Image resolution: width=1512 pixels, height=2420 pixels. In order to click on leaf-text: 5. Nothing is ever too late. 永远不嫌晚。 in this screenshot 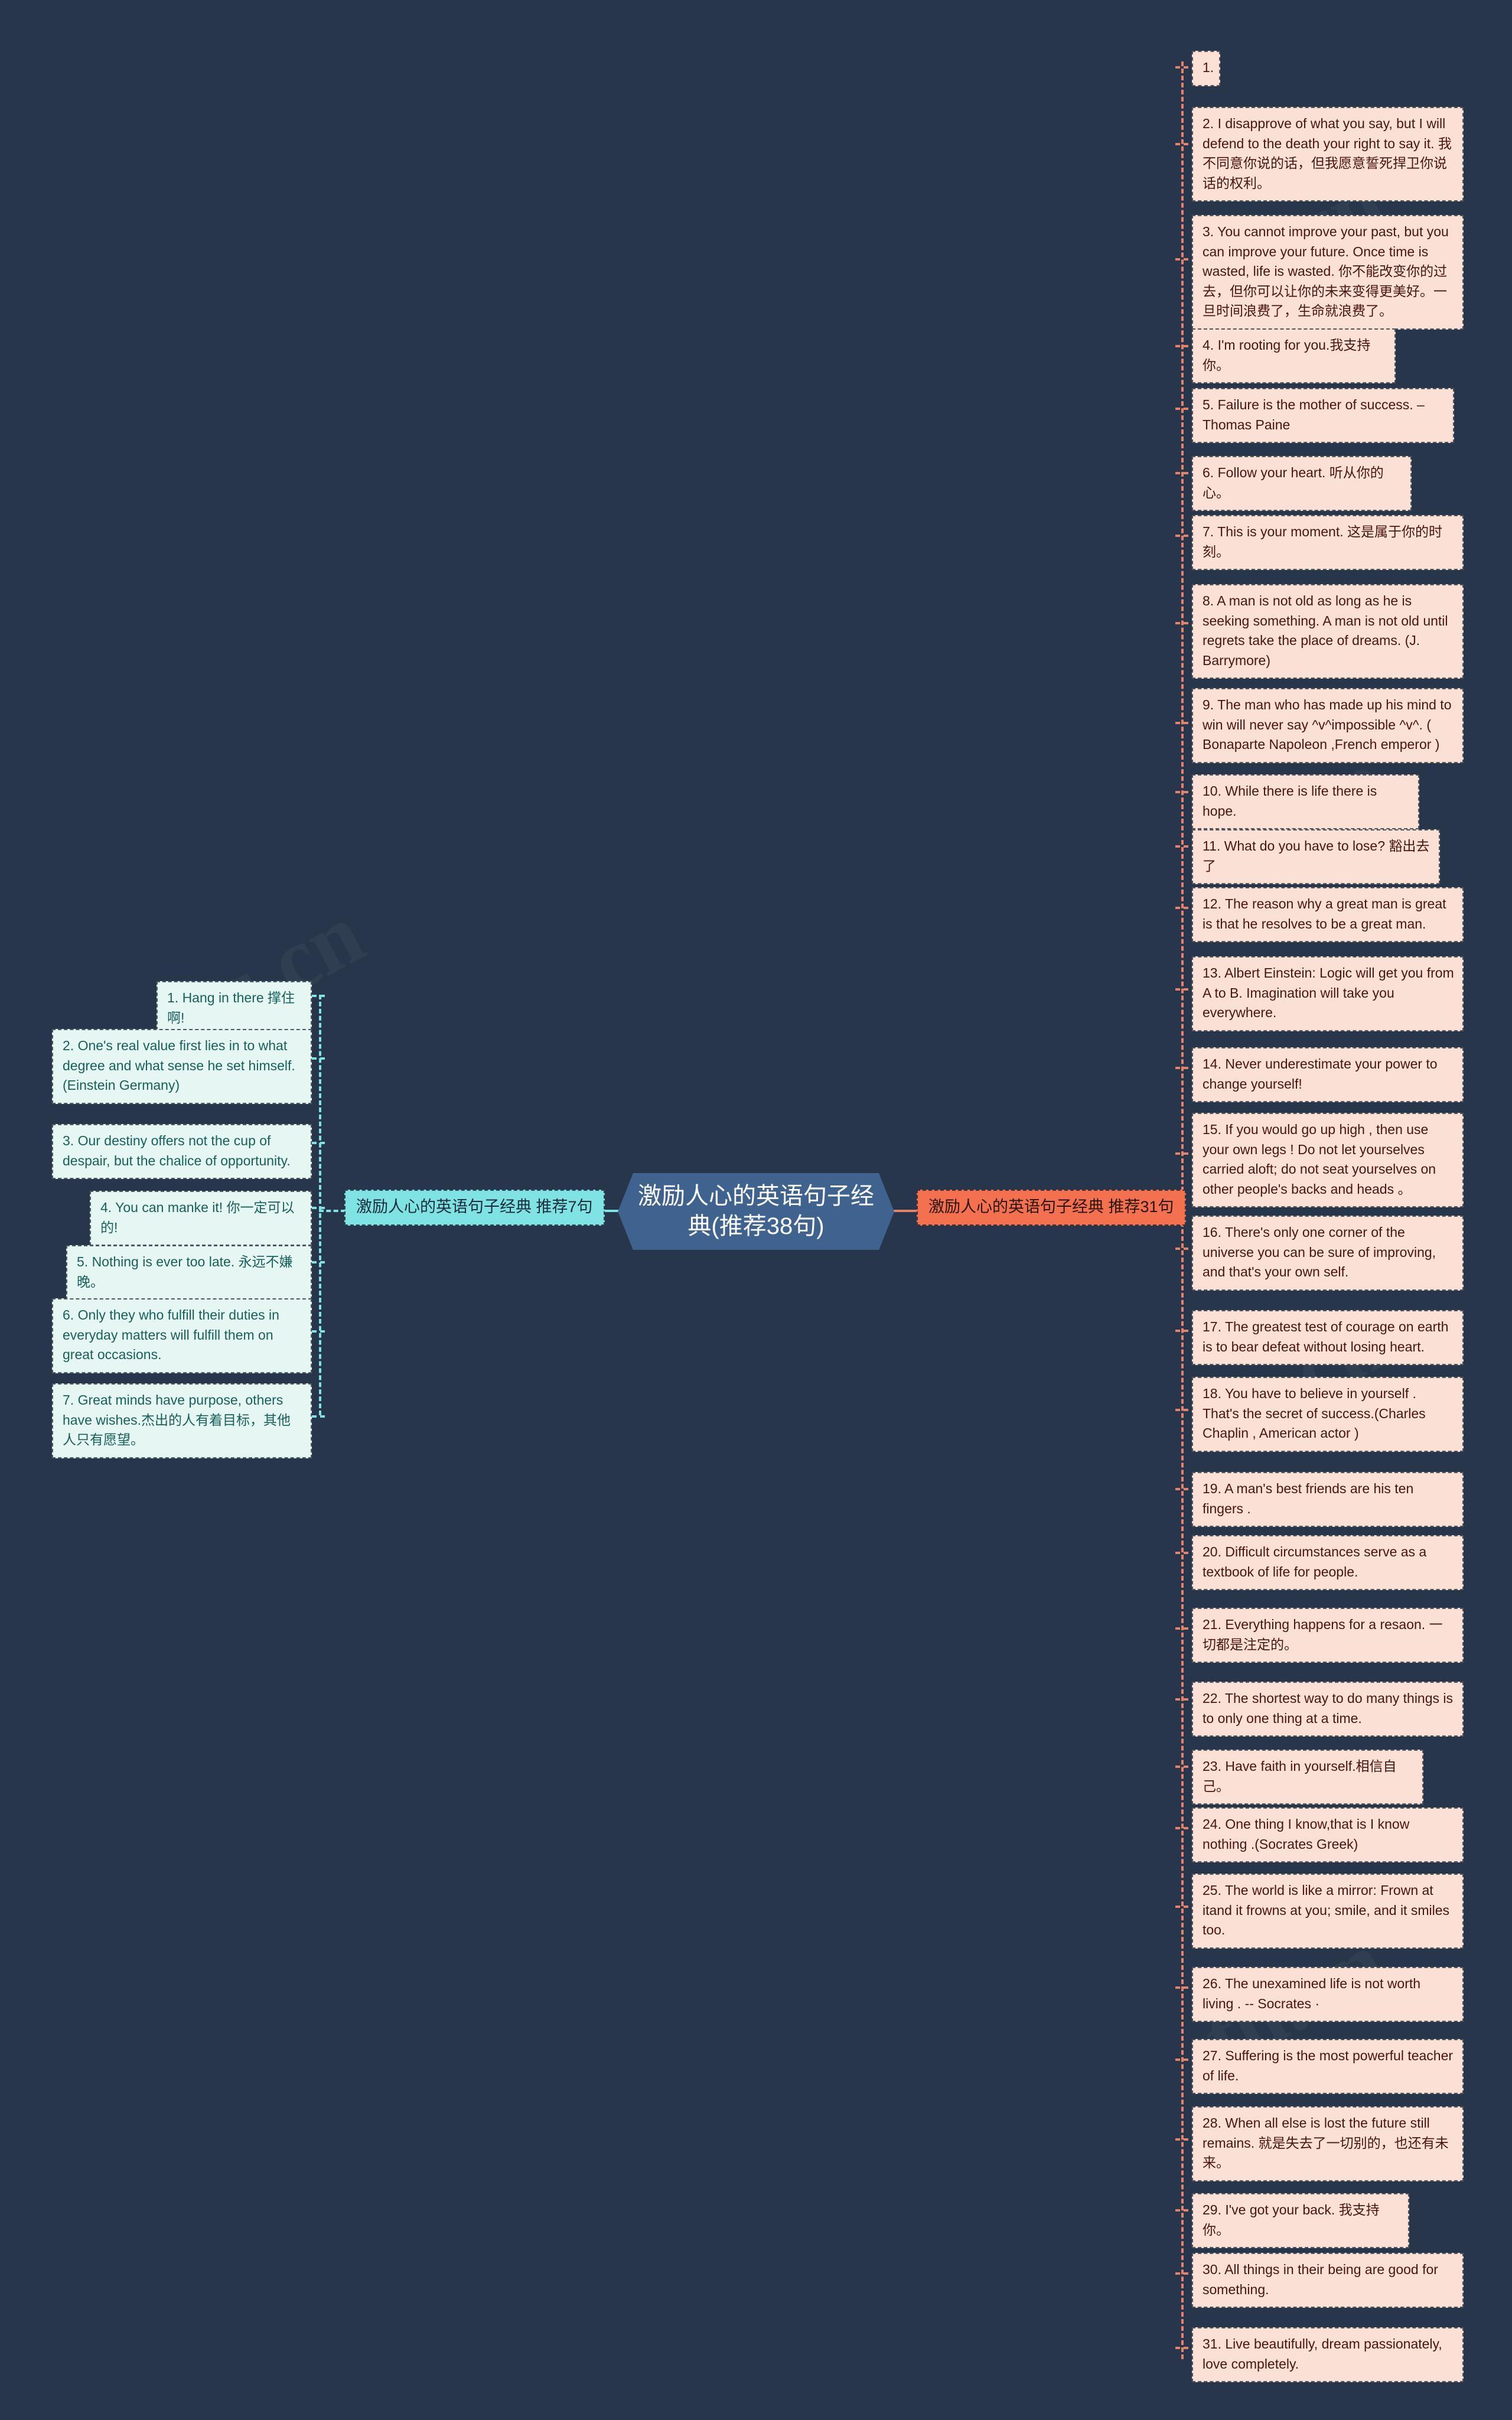, I will do `click(185, 1271)`.